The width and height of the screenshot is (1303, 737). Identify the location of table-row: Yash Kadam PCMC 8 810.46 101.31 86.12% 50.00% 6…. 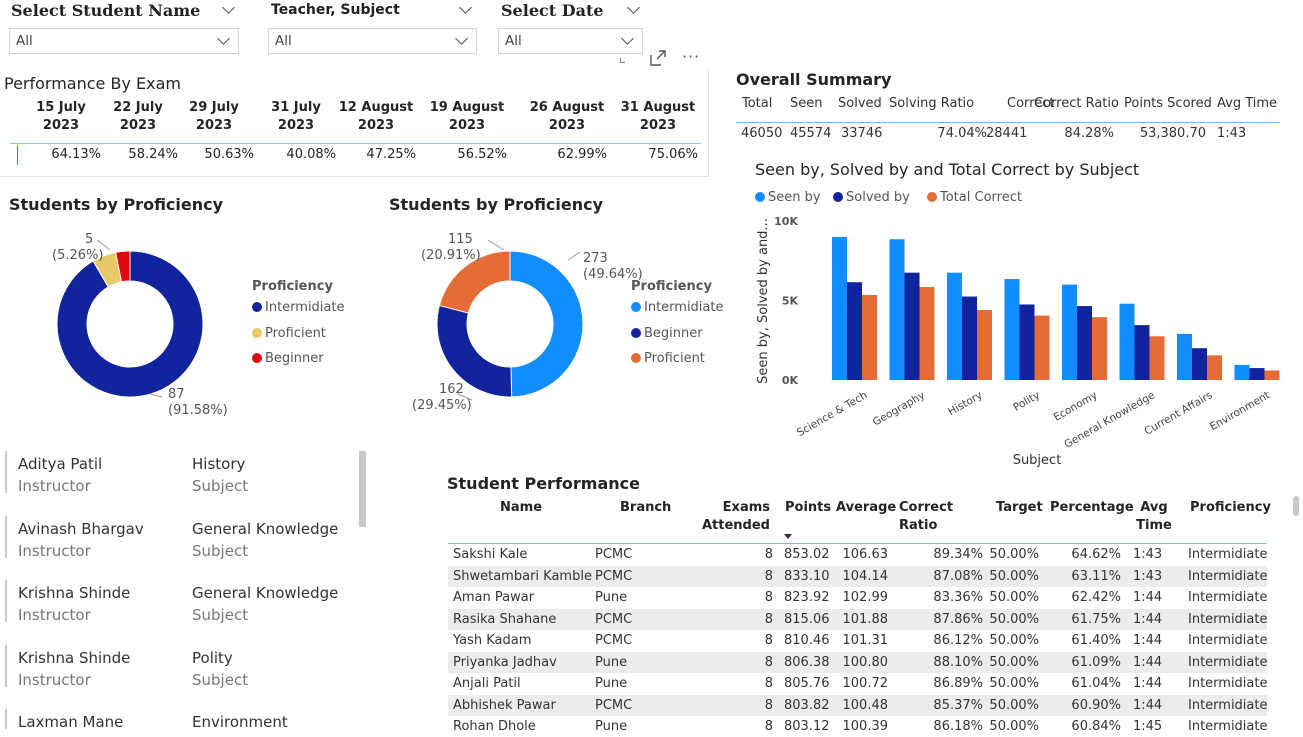
(858, 640).